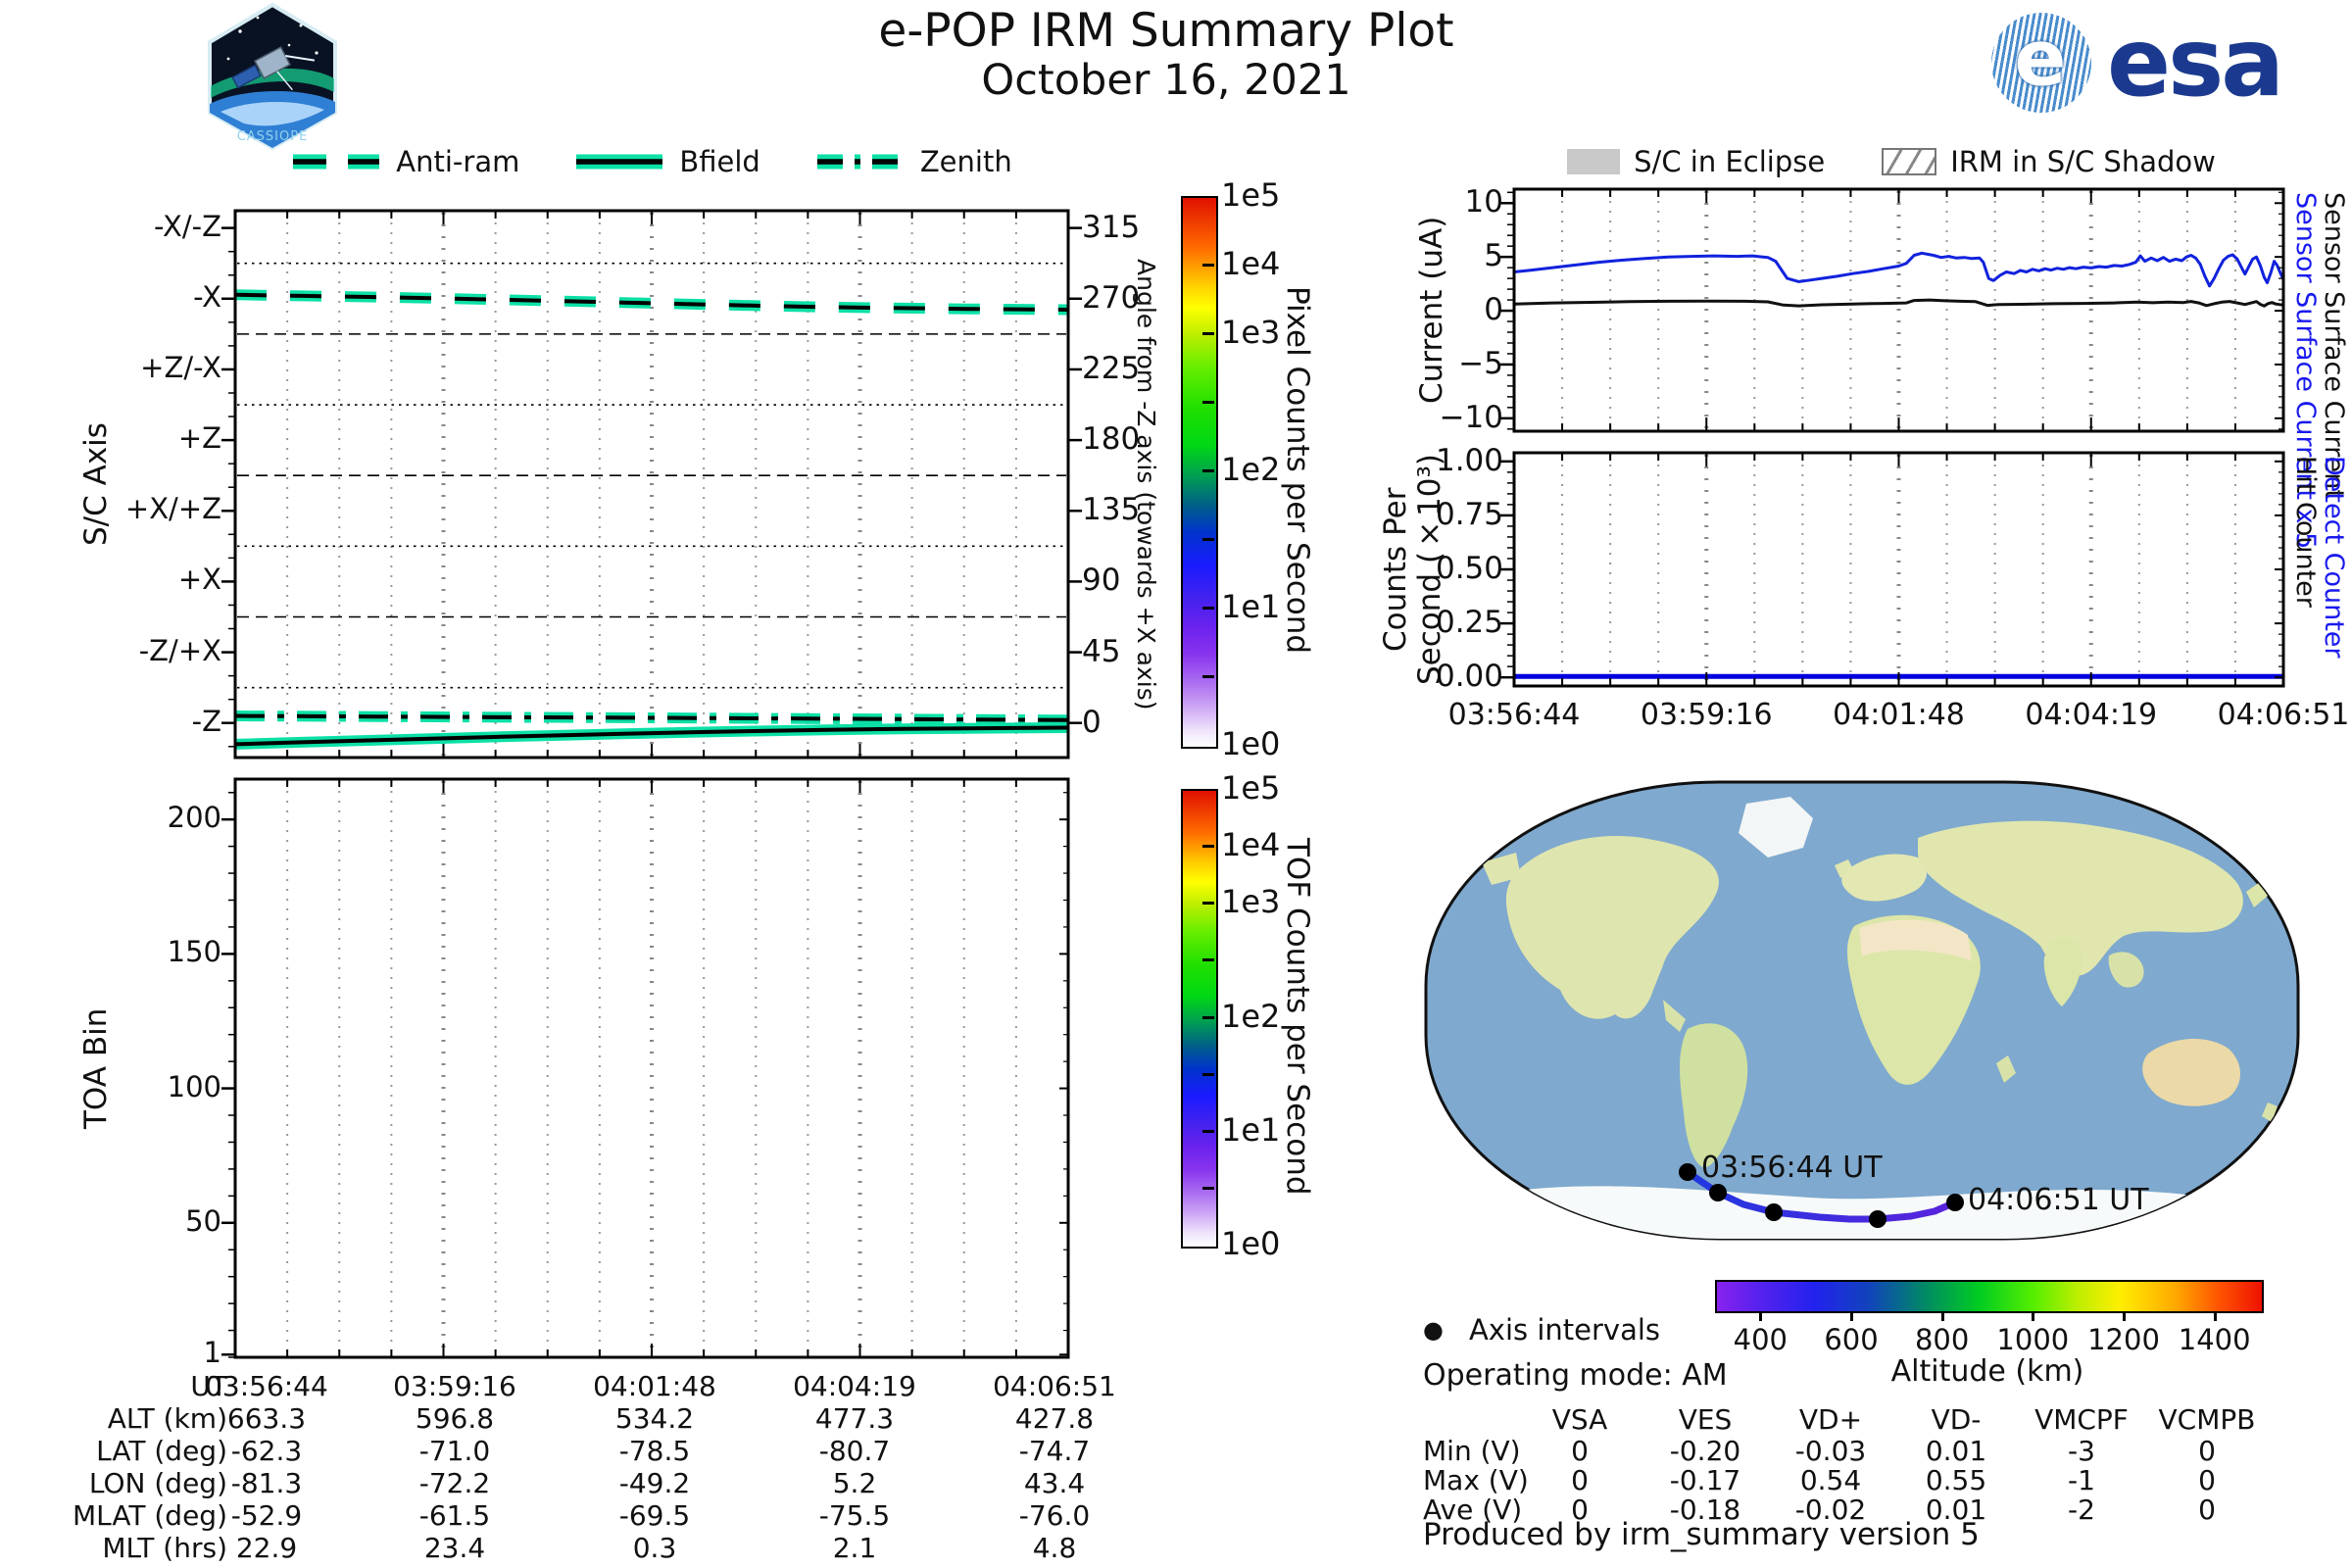  What do you see at coordinates (1493, 256) in the screenshot?
I see `current-ytick: 5` at bounding box center [1493, 256].